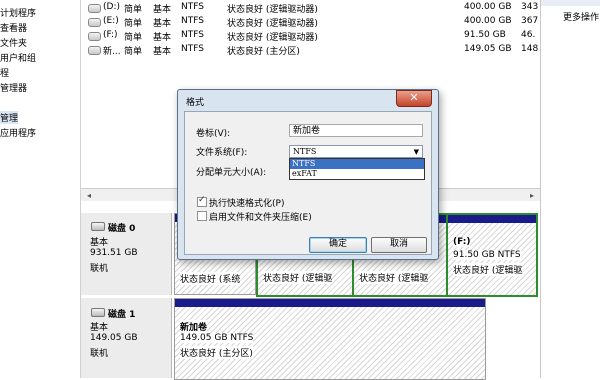  I want to click on volume-free: 343, so click(530, 7).